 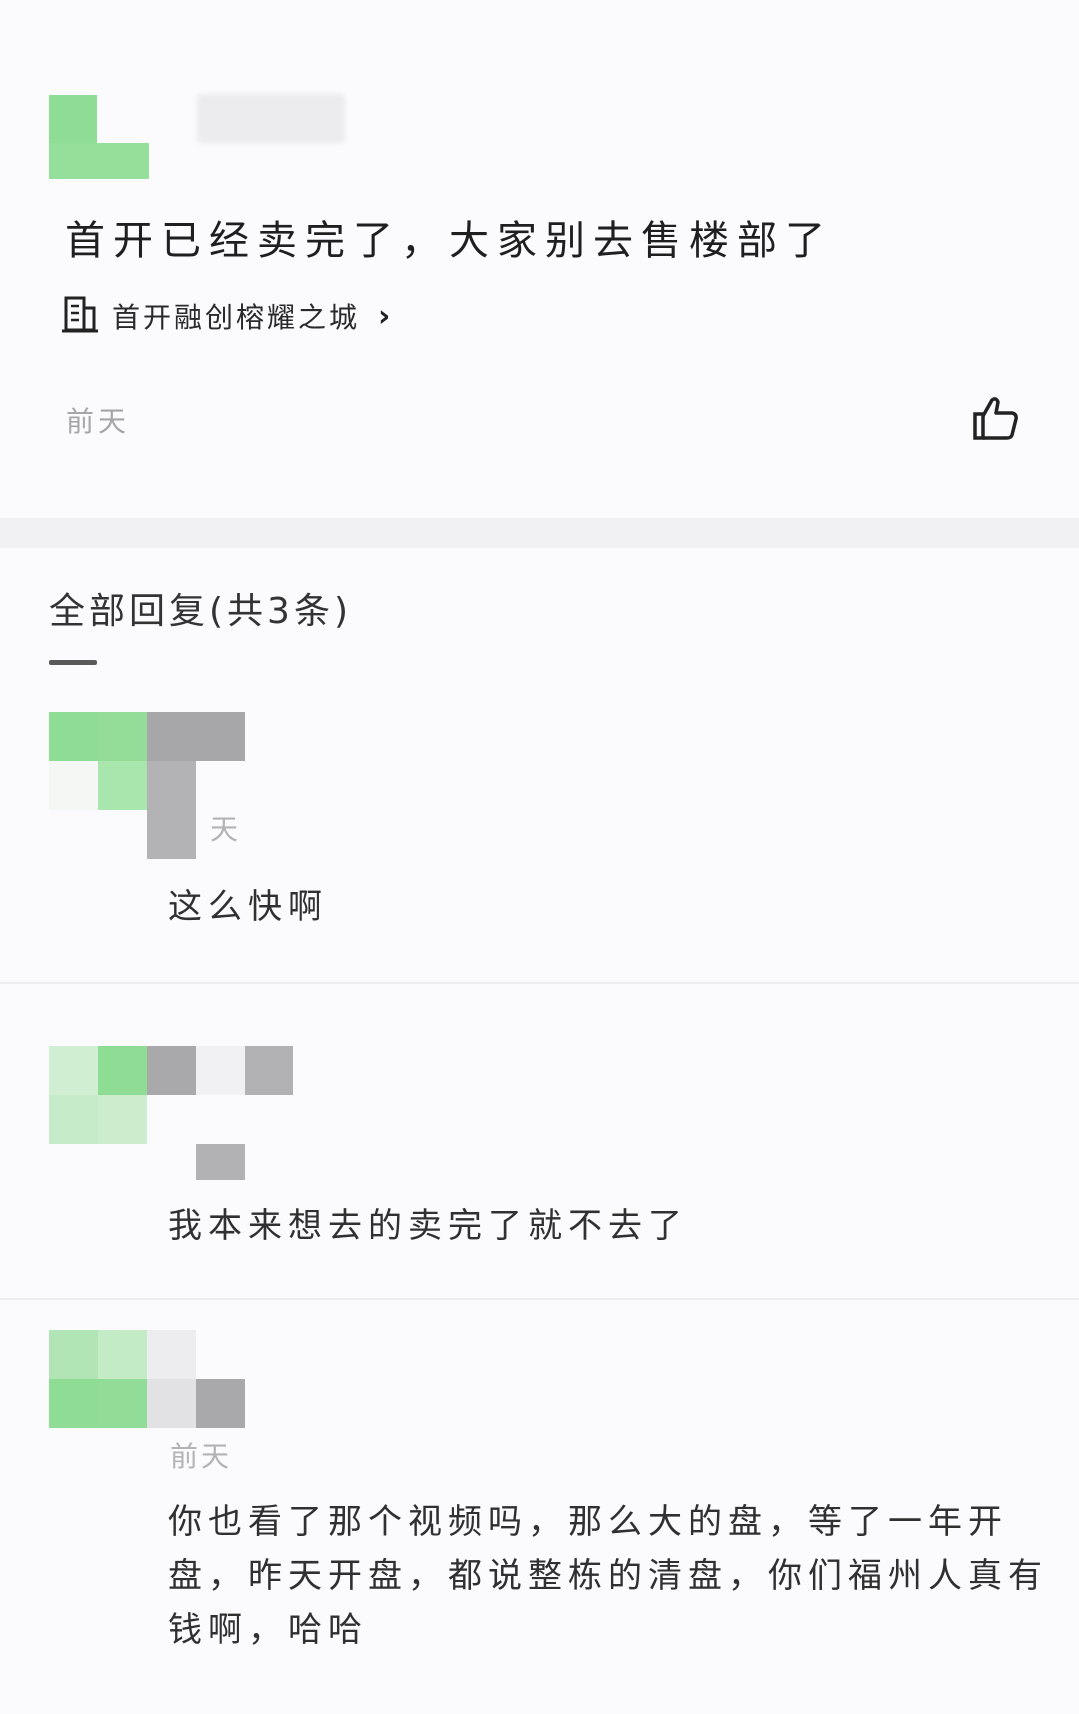 I want to click on section-divider, so click(x=539, y=533).